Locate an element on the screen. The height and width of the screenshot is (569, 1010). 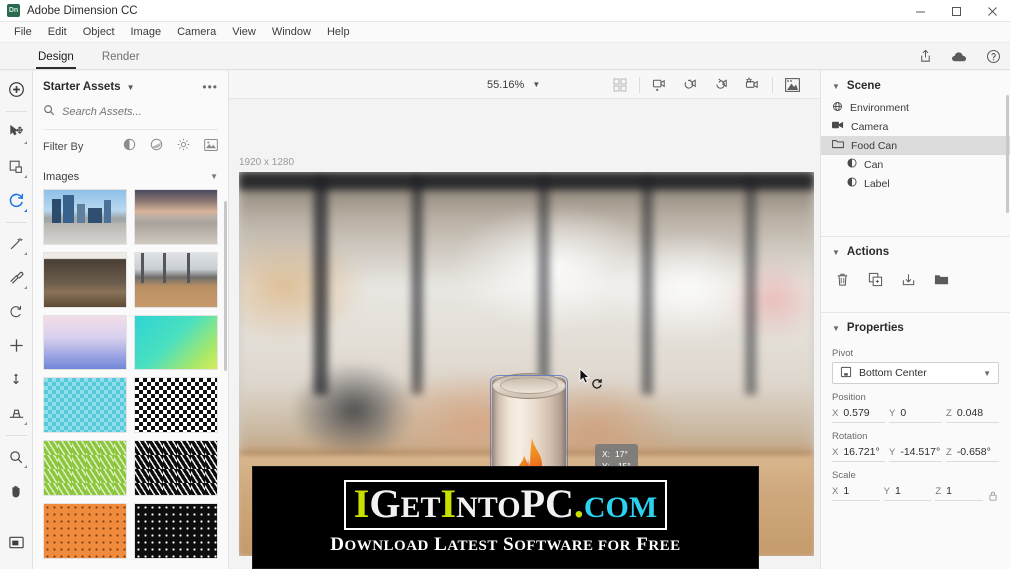
tool-horizon is located at coordinates (16, 413).